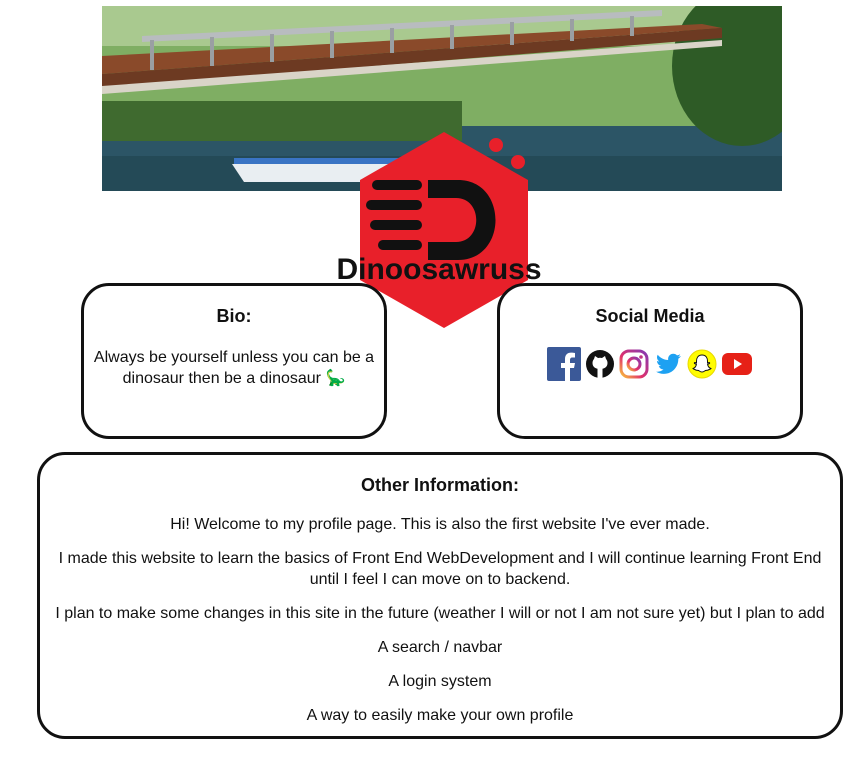  What do you see at coordinates (440, 681) in the screenshot?
I see `planned-feature-item: A login system` at bounding box center [440, 681].